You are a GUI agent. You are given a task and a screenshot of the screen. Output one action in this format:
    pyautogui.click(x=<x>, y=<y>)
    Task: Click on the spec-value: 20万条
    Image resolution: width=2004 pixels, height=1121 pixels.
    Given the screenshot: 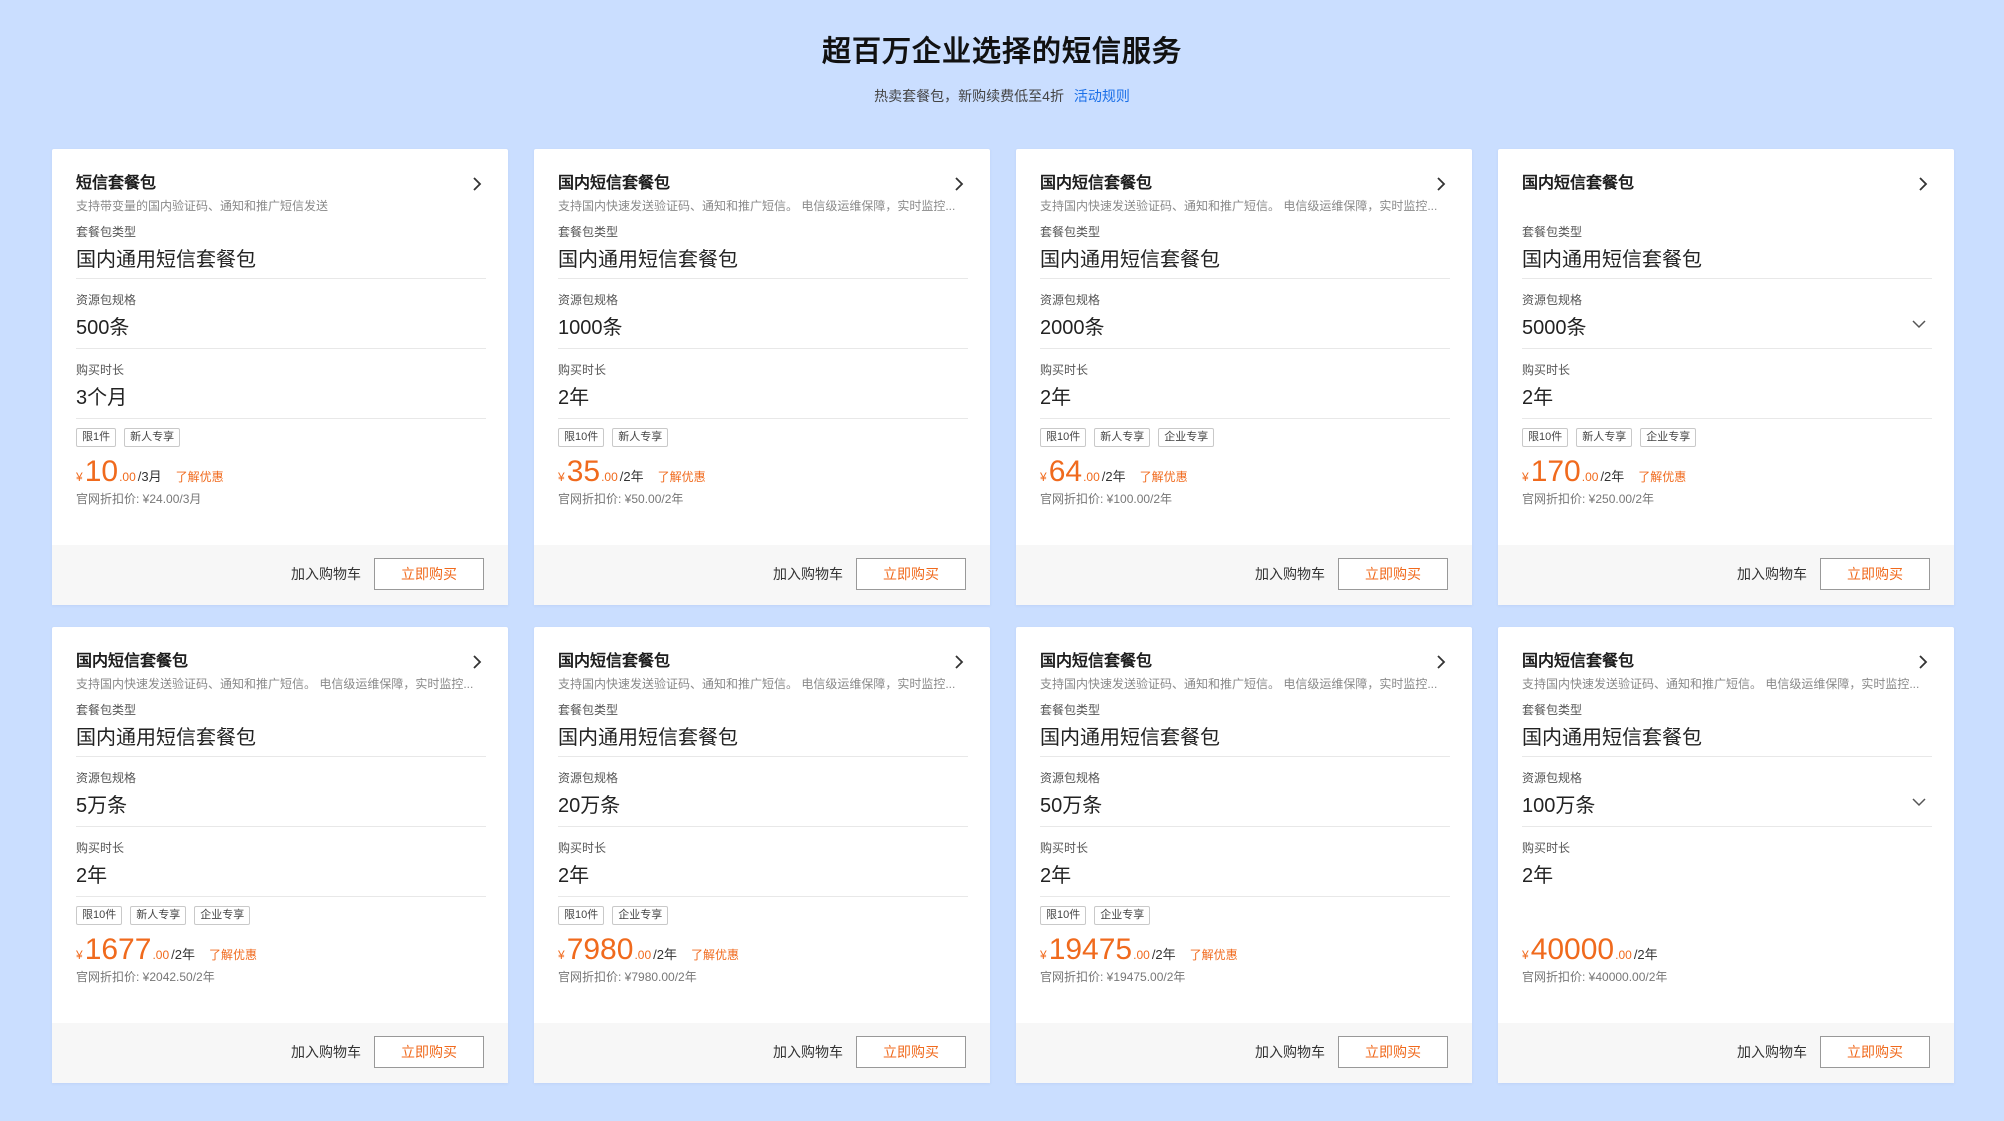 What is the action you would take?
    pyautogui.click(x=589, y=806)
    